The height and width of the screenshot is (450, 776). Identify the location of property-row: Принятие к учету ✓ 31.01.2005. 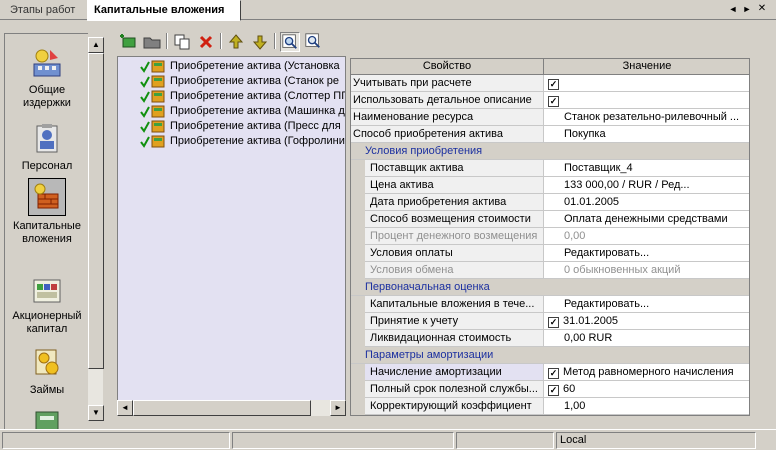
(550, 321).